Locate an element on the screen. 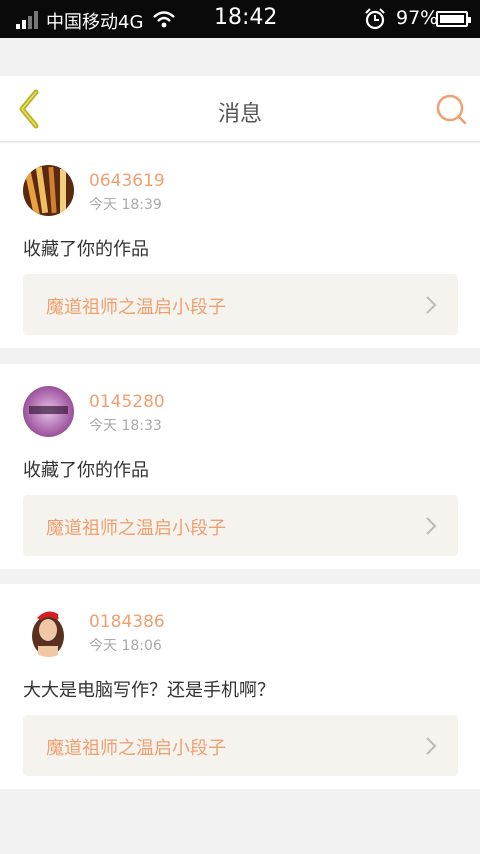 Image resolution: width=480 pixels, height=854 pixels. battery-icon is located at coordinates (453, 19).